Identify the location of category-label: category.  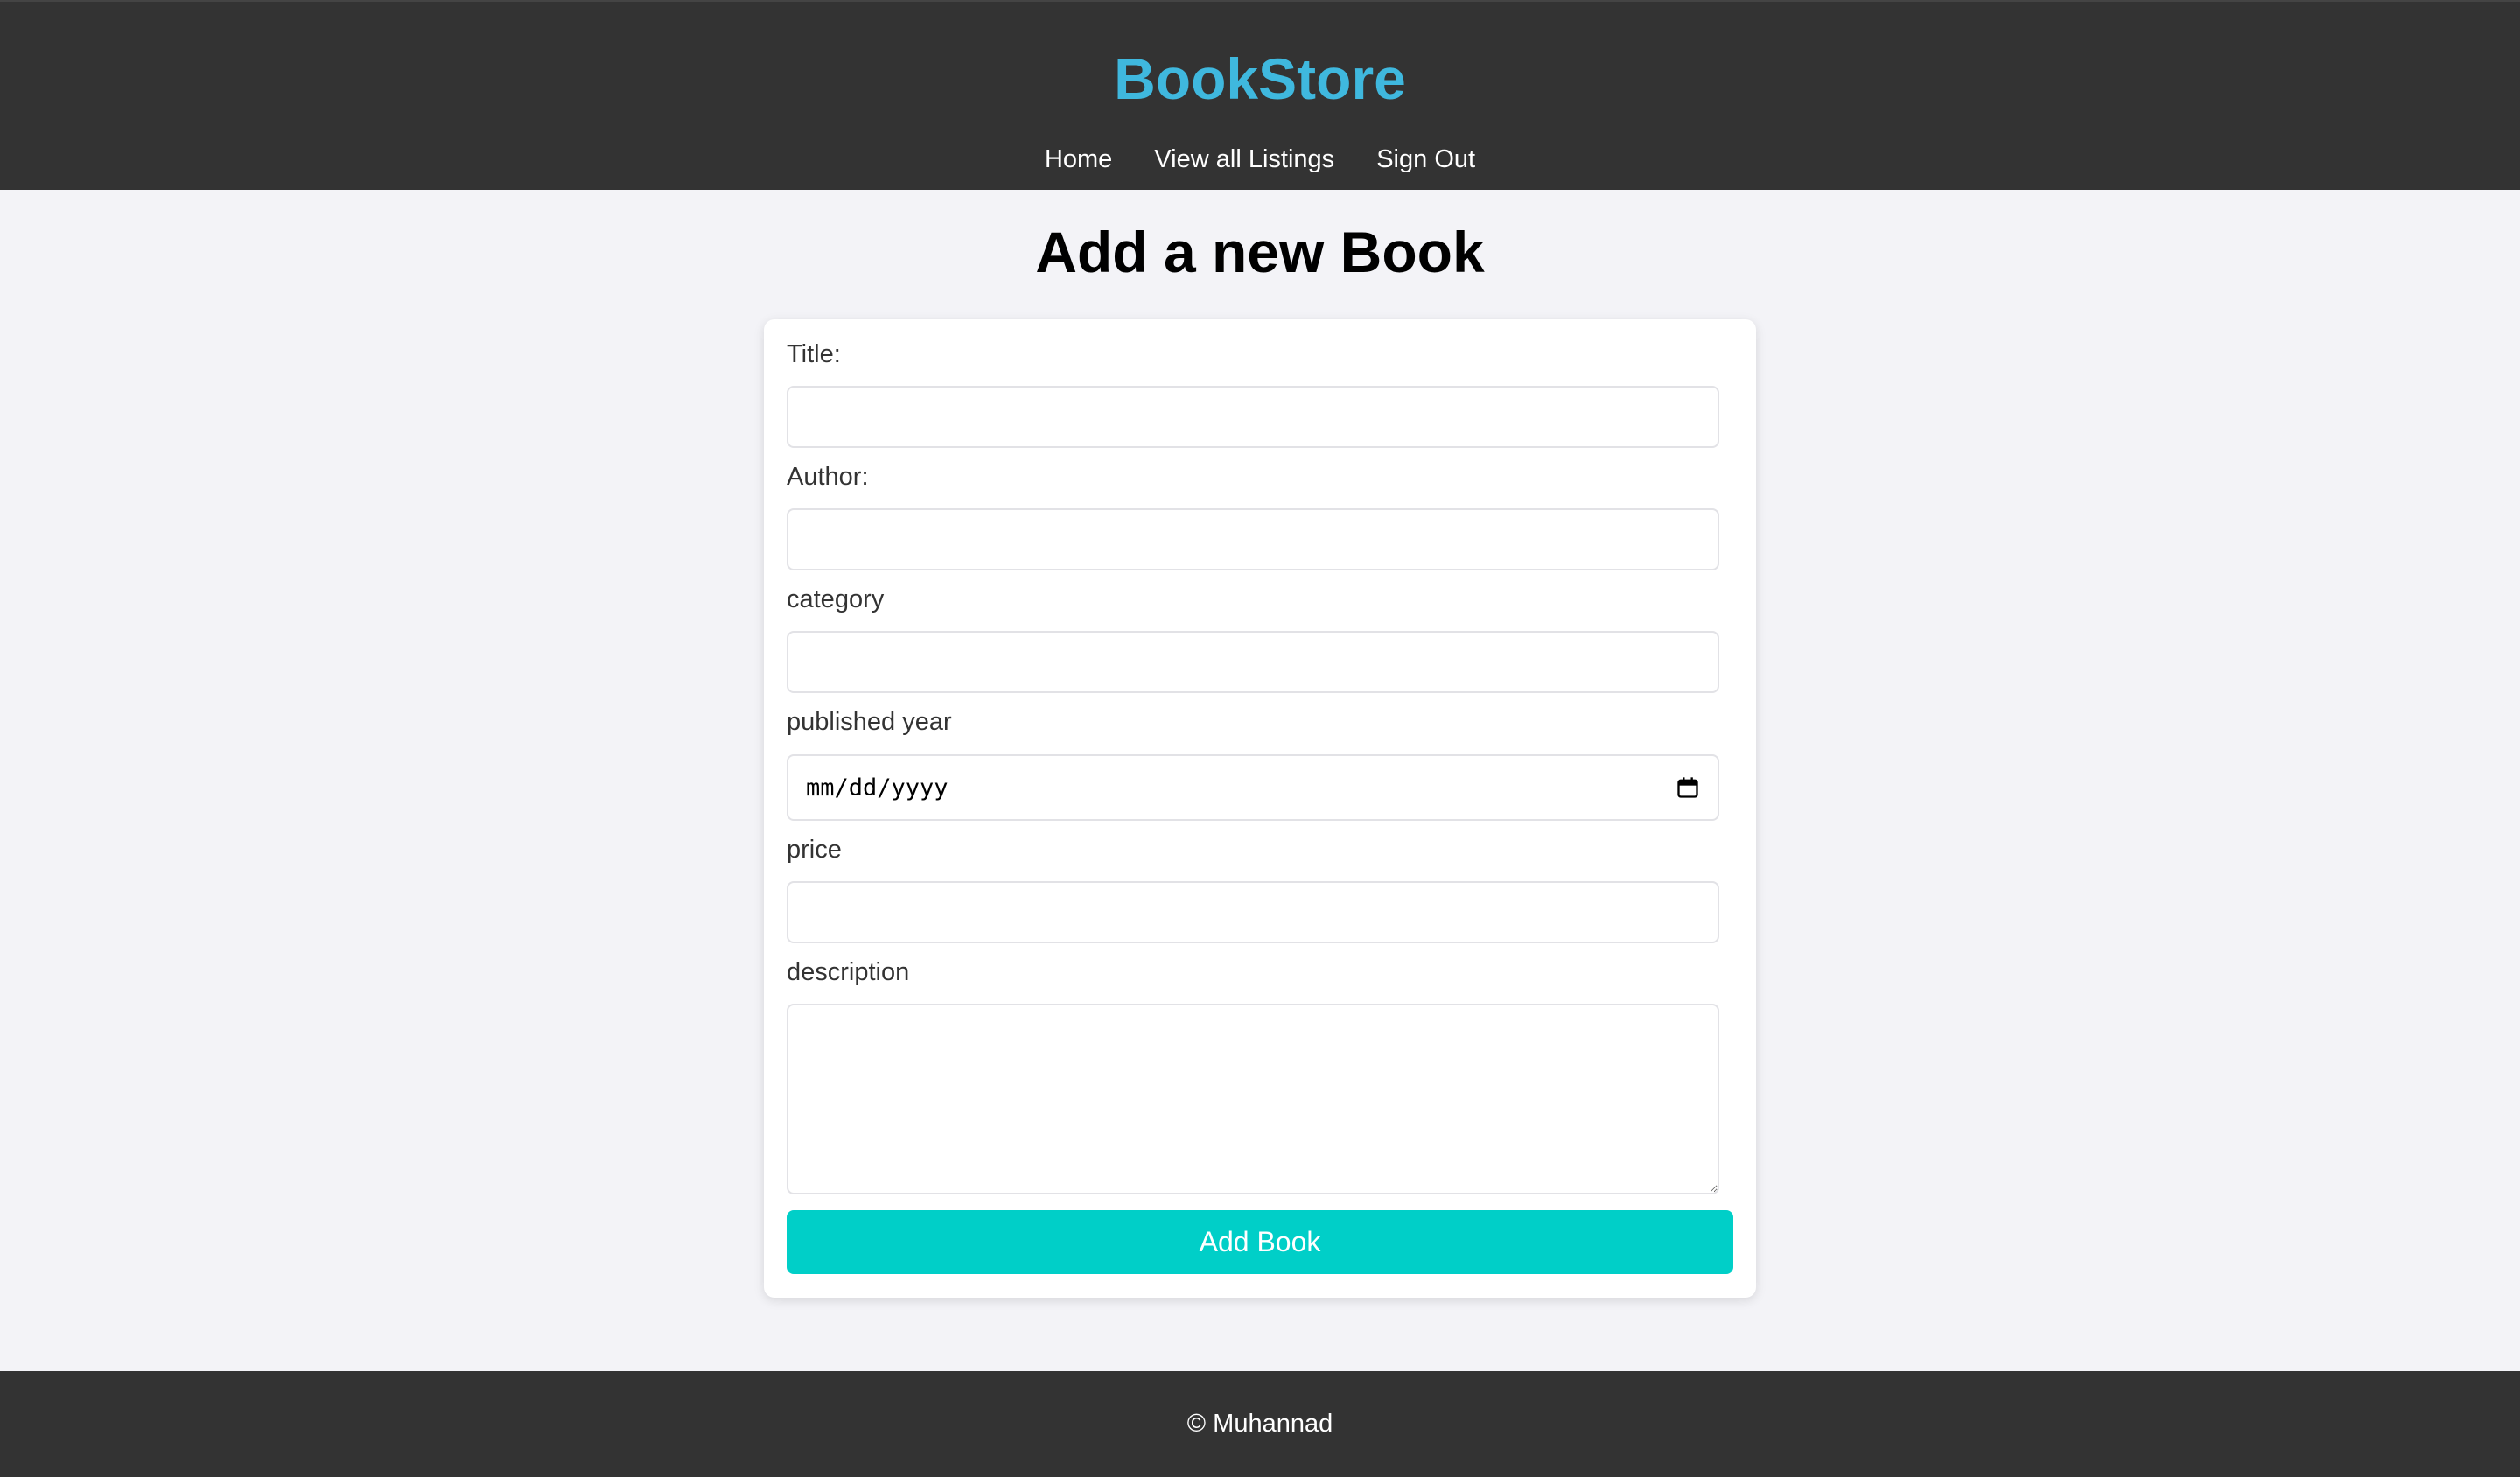
(836, 599).